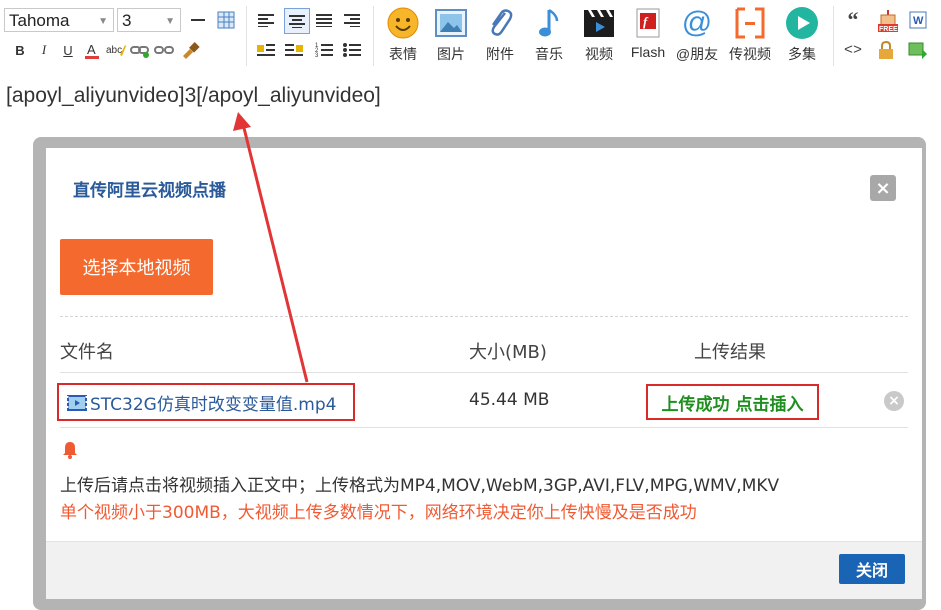 The height and width of the screenshot is (610, 941). Describe the element at coordinates (697, 54) in the screenshot. I see `mention-label: @朋友` at that location.